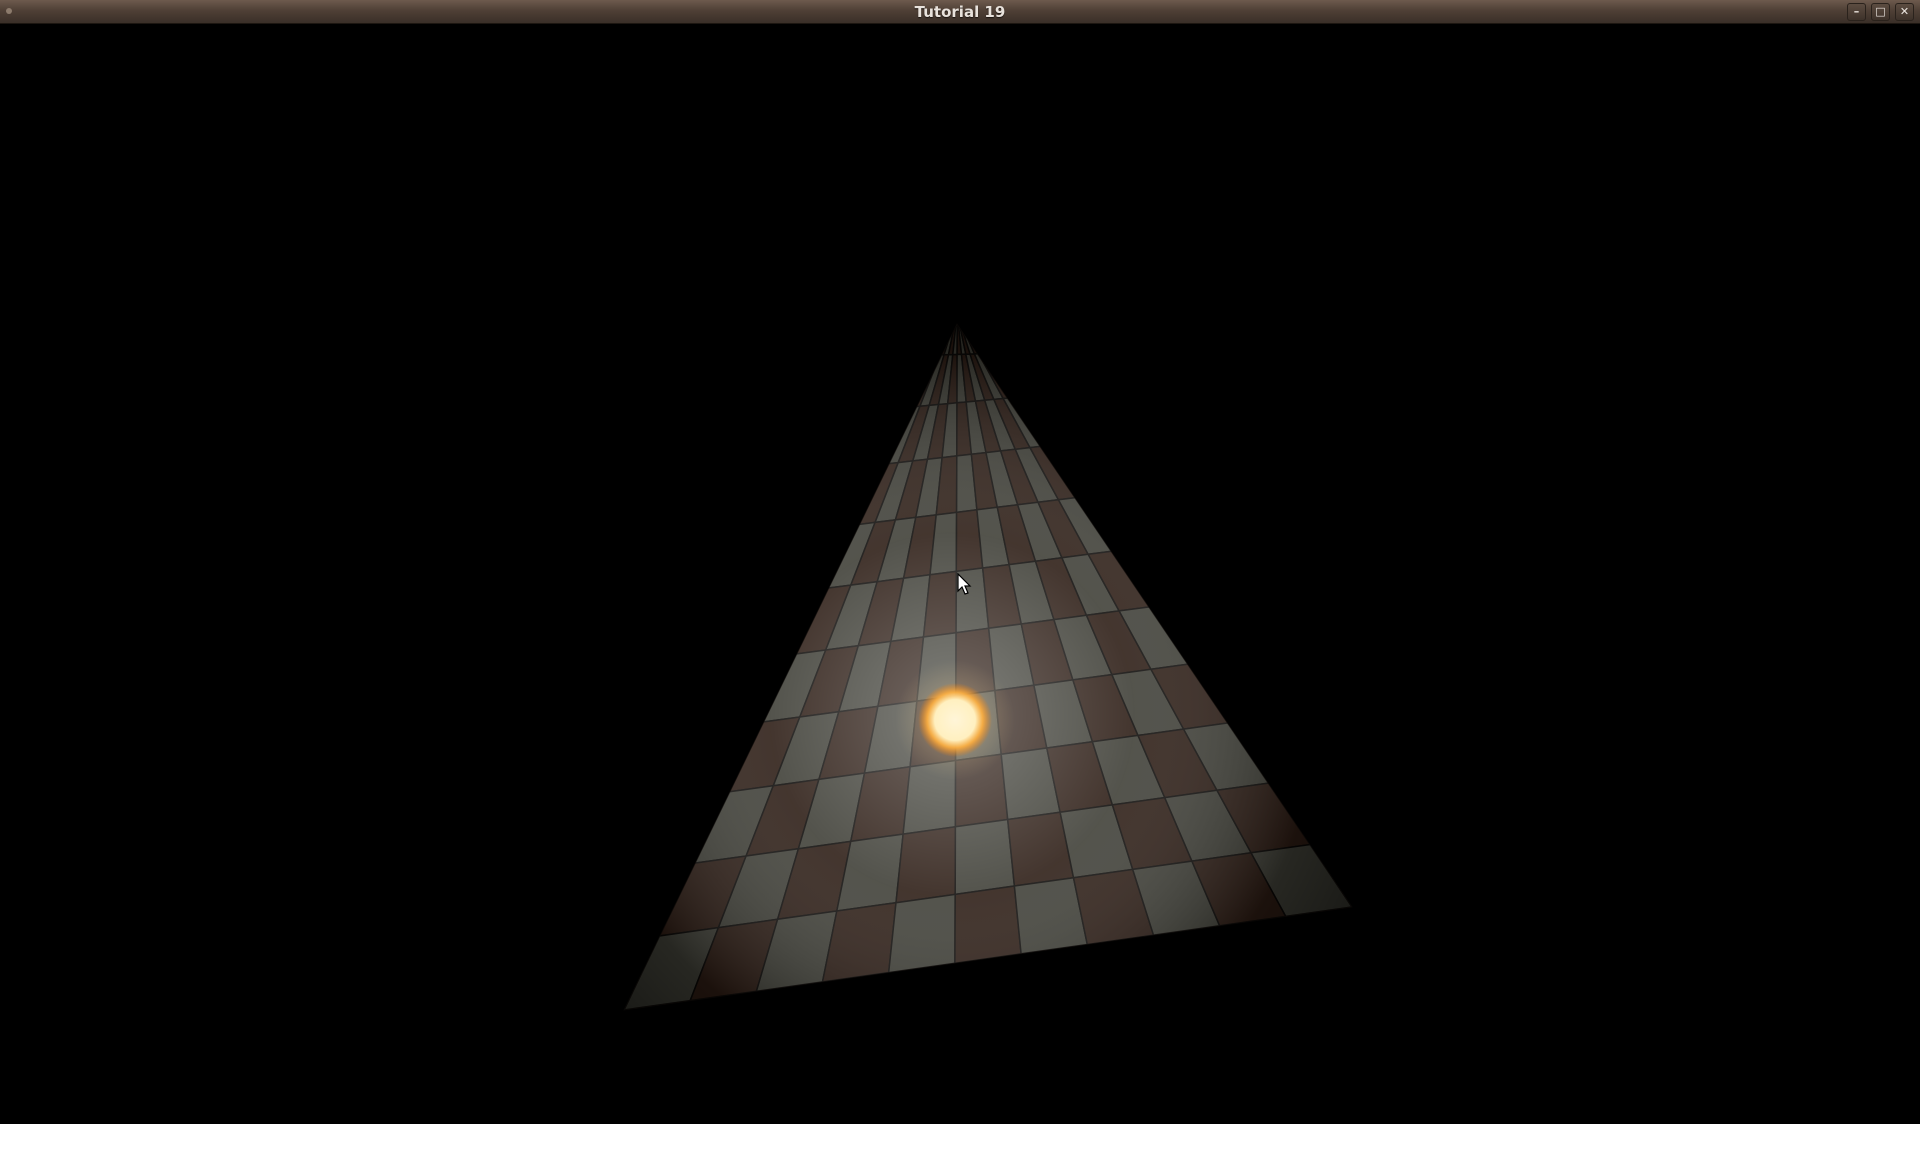 The width and height of the screenshot is (1920, 1150). Describe the element at coordinates (955, 720) in the screenshot. I see `point-light` at that location.